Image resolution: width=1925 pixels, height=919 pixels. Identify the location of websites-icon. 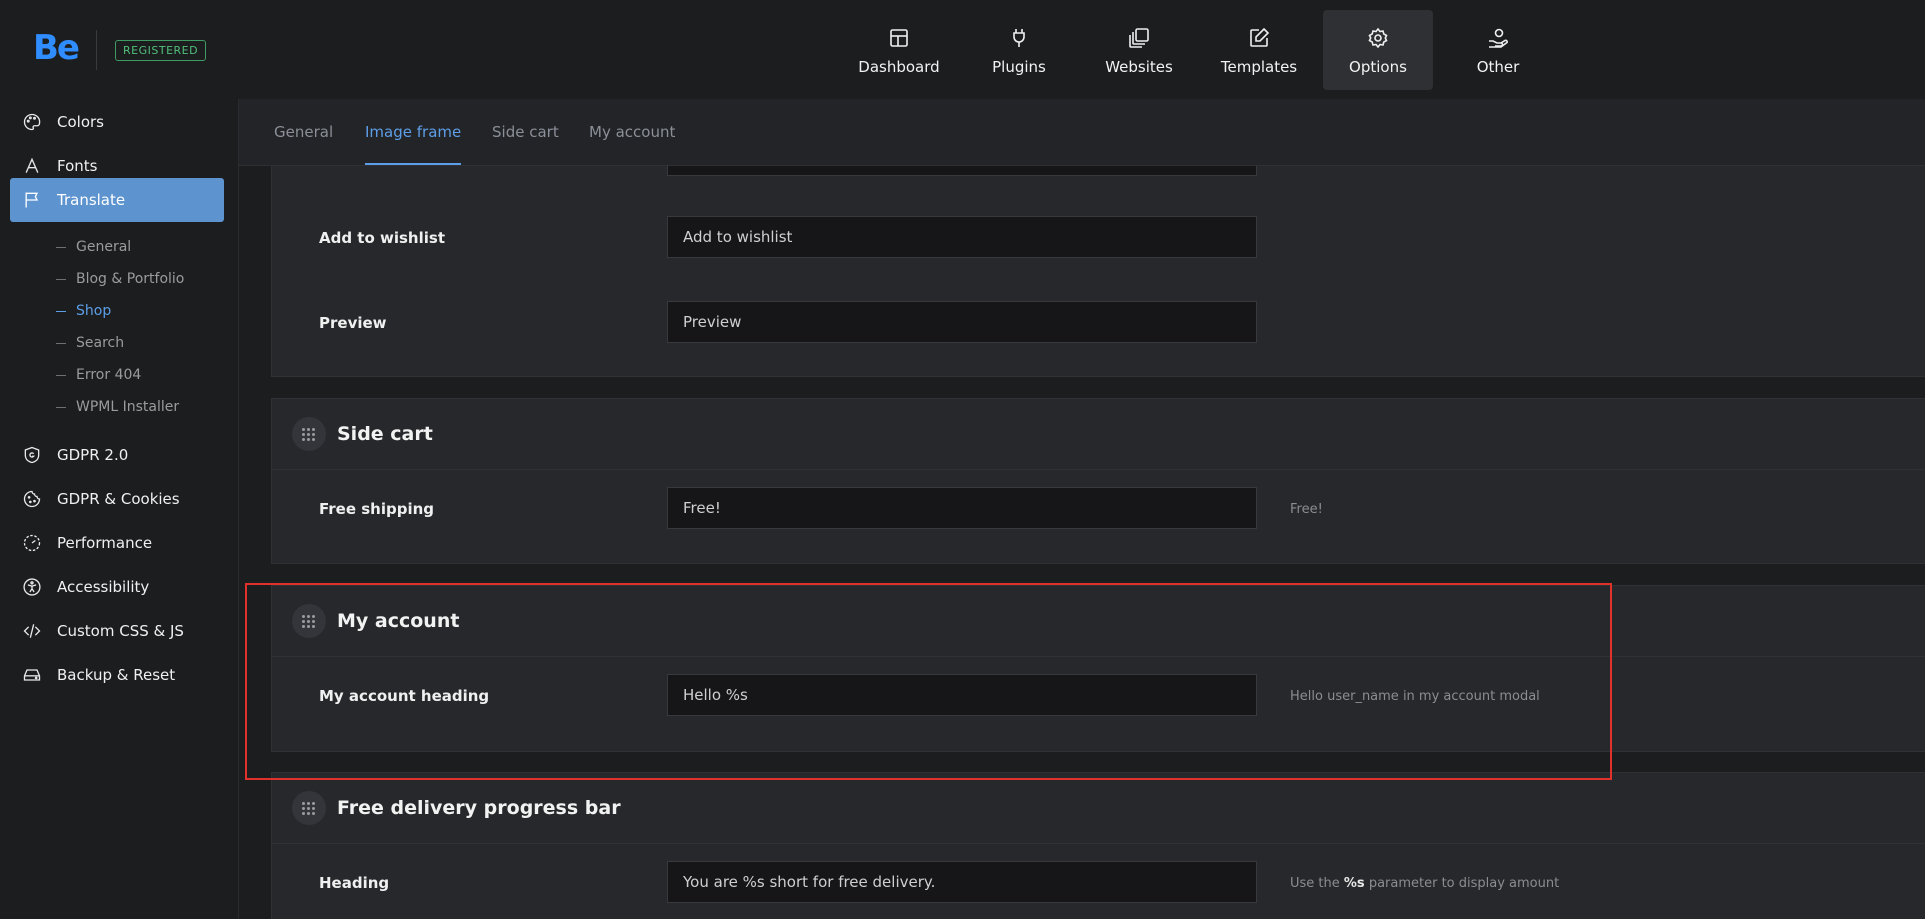
(1139, 38).